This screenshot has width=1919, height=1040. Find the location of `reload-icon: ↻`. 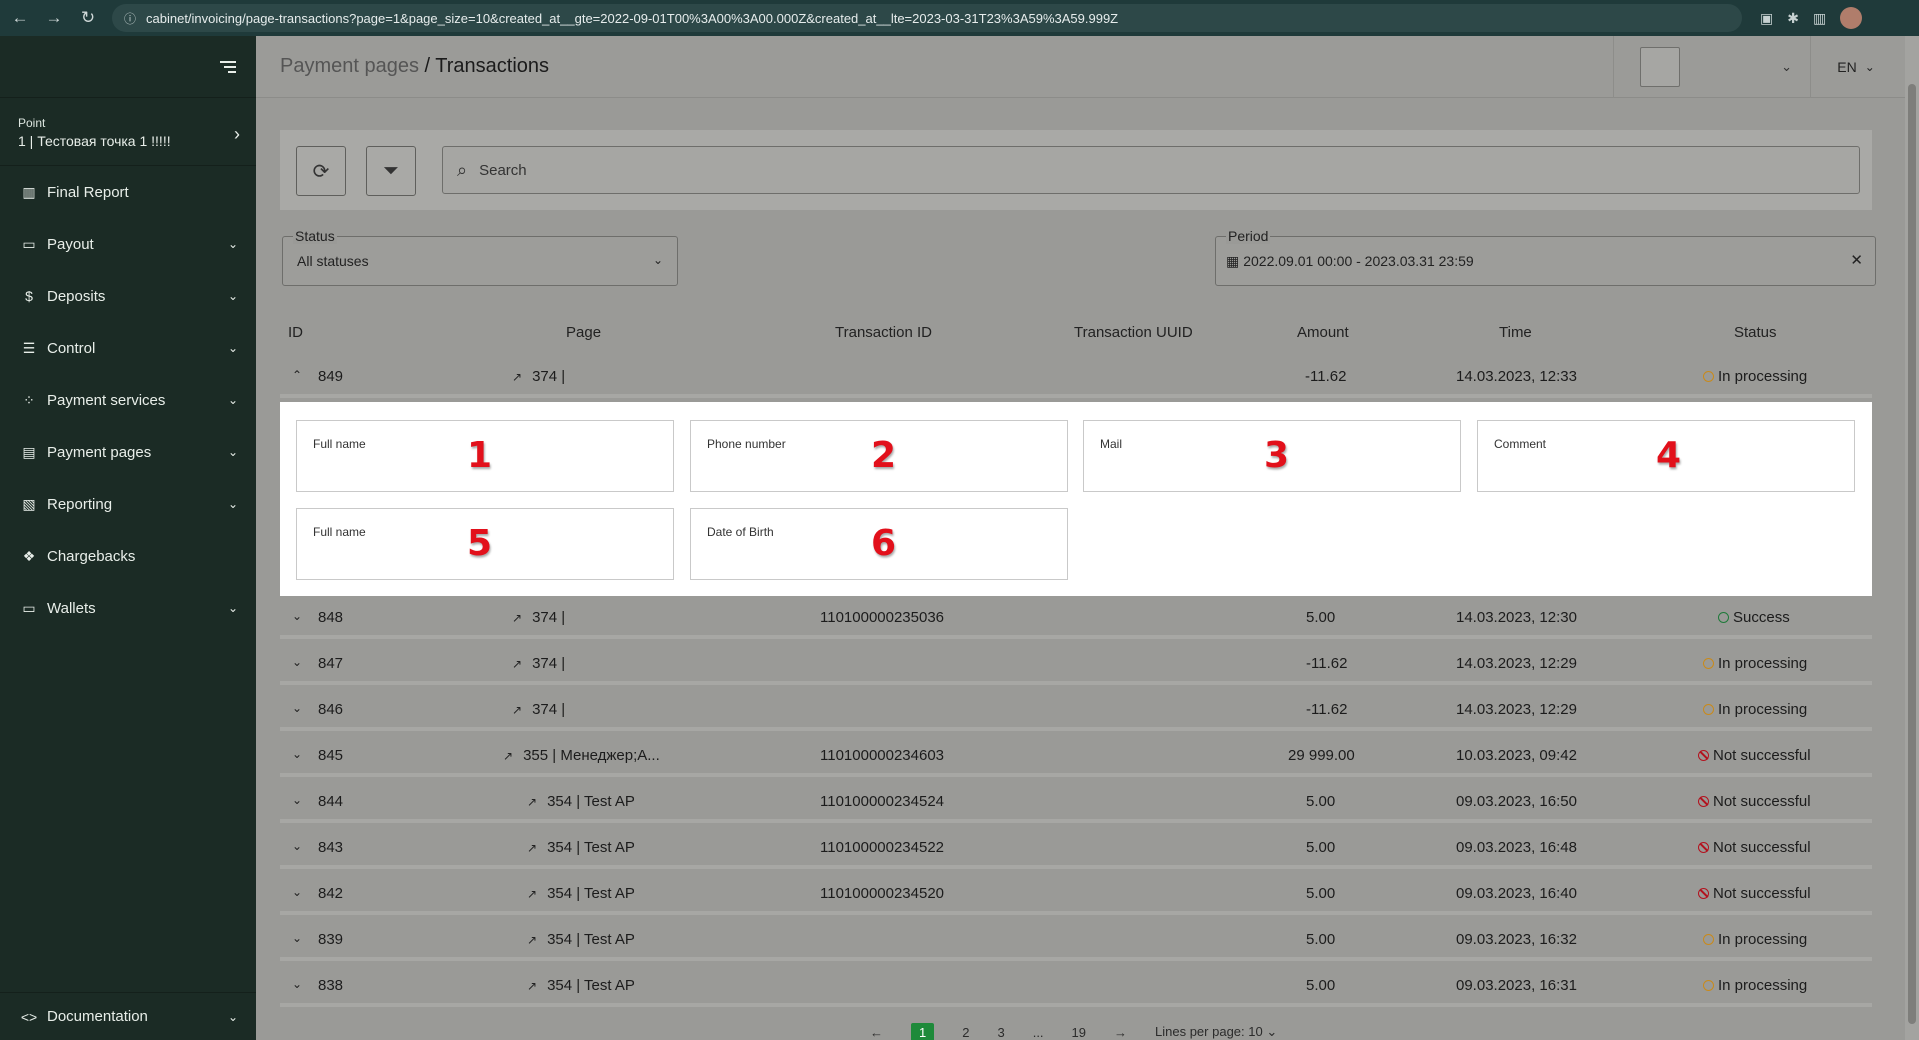

reload-icon: ↻ is located at coordinates (88, 18).